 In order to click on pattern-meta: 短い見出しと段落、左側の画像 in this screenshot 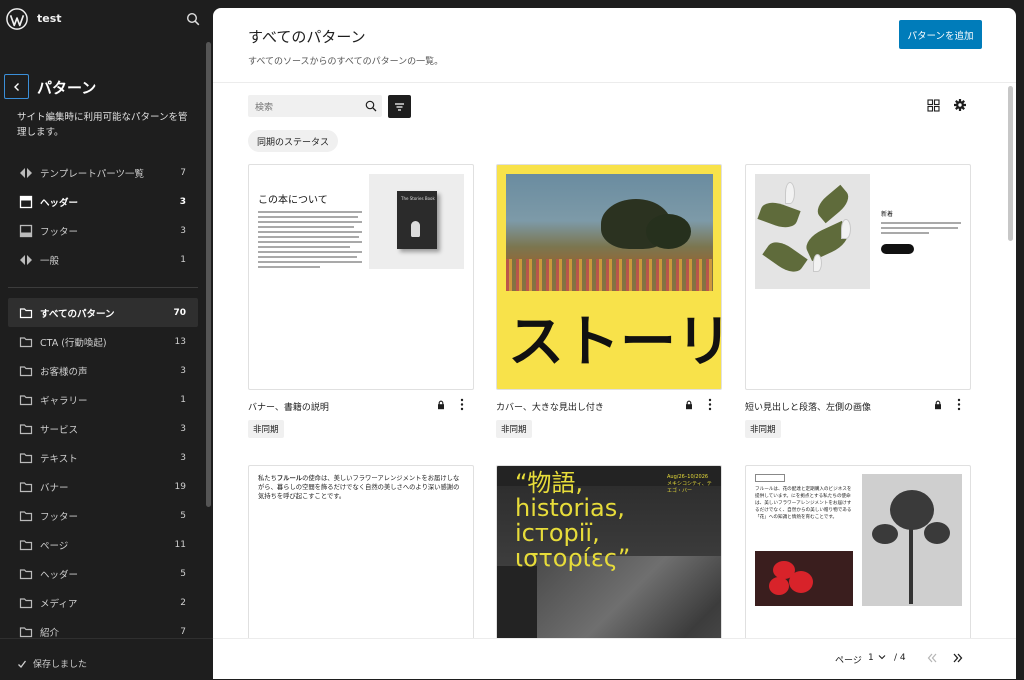, I will do `click(858, 406)`.